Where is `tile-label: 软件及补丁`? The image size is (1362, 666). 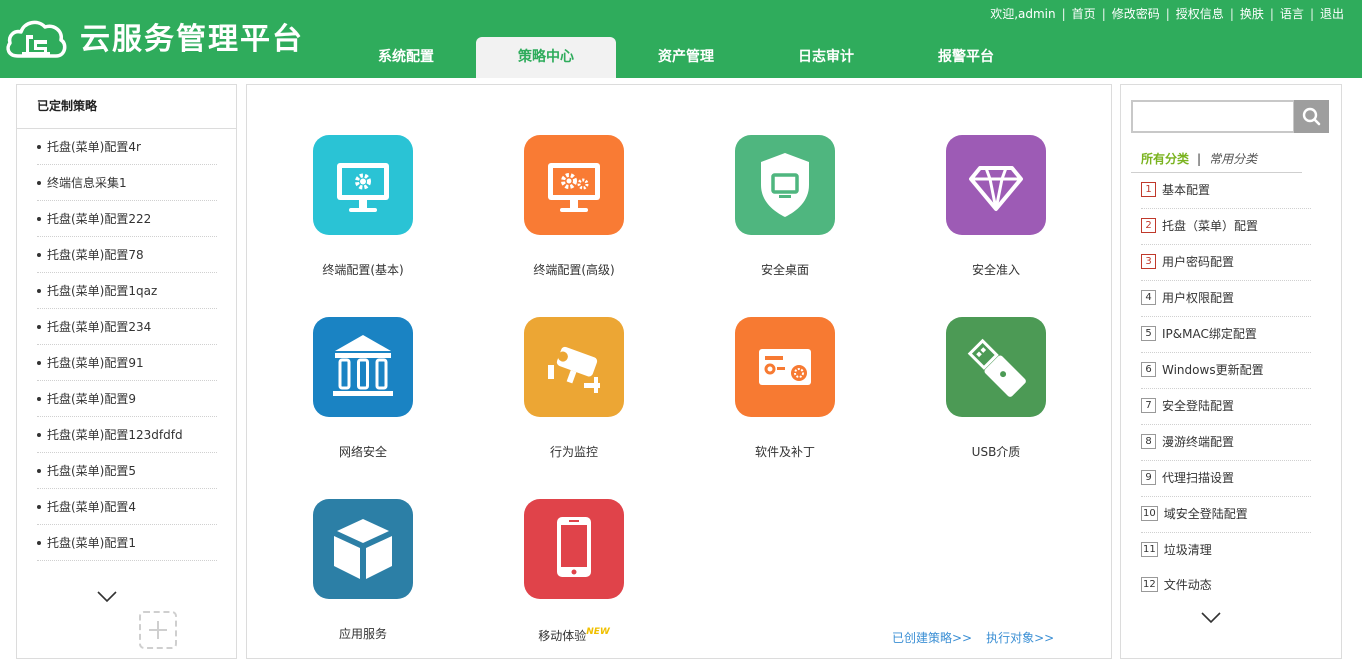 tile-label: 软件及补丁 is located at coordinates (784, 452).